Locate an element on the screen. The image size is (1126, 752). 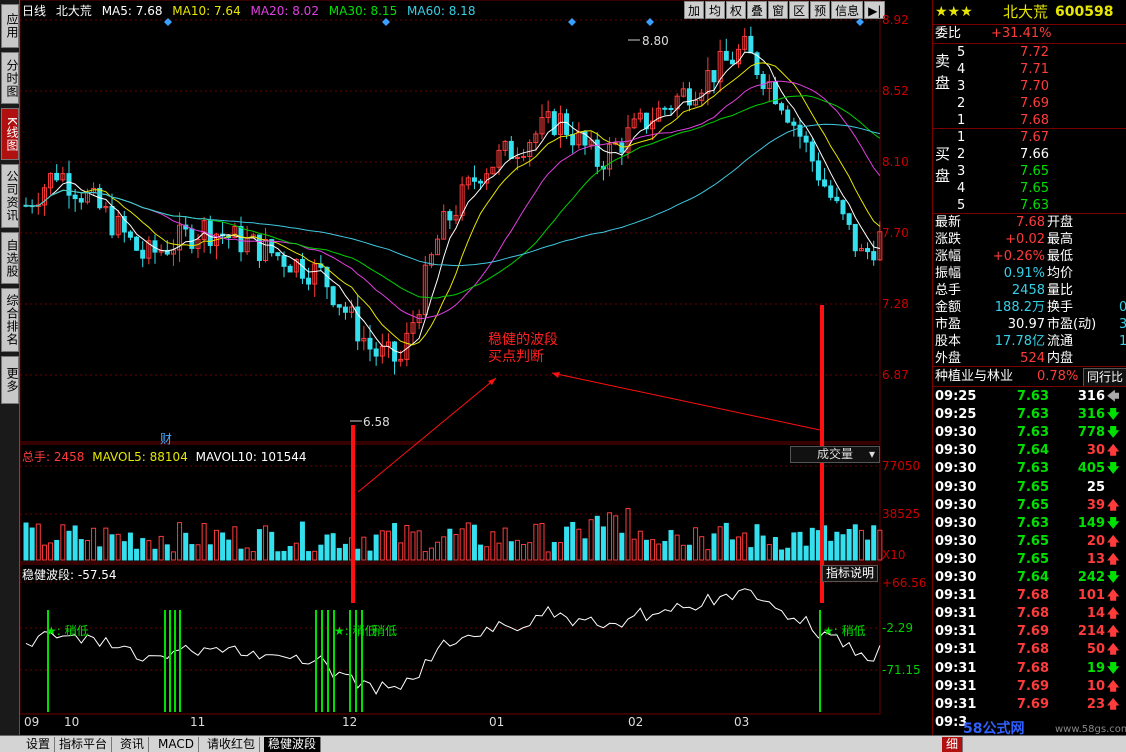
stat-label: 最低 is located at coordinates (1060, 256).